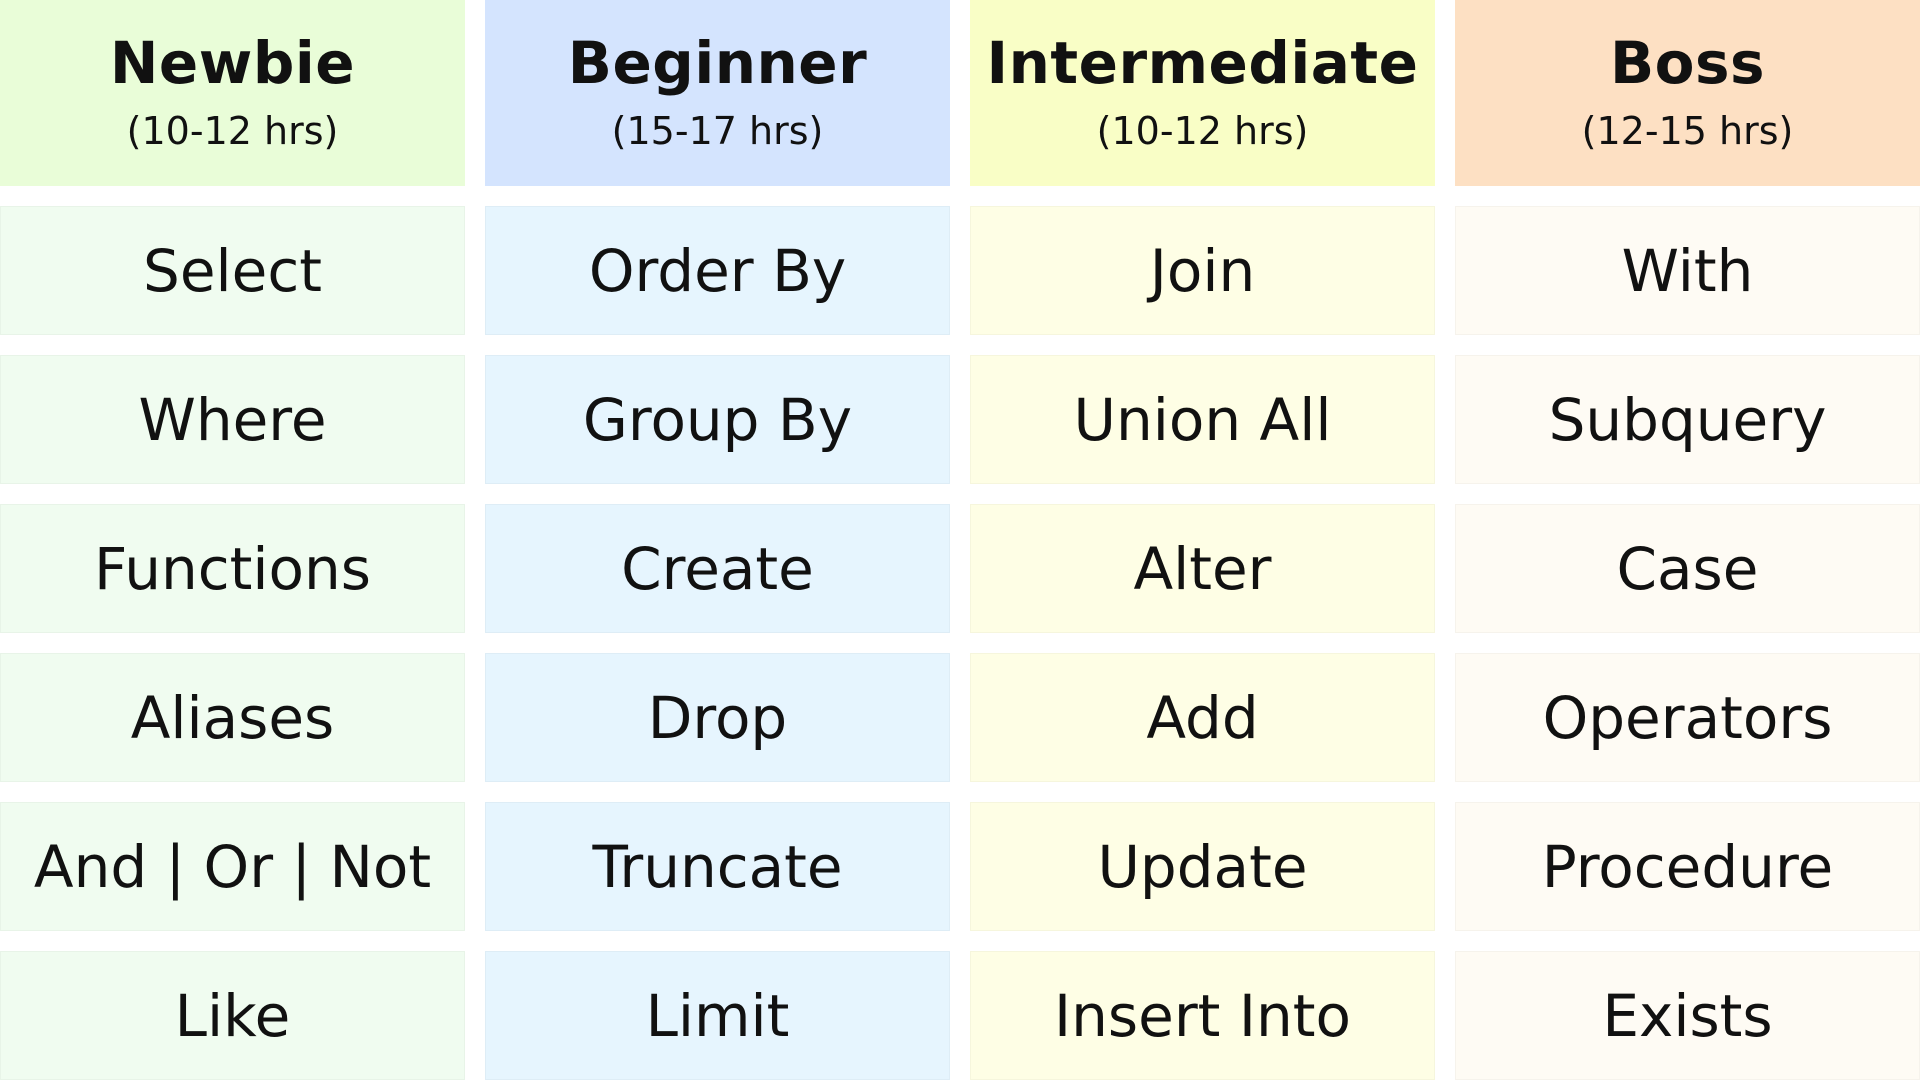  Describe the element at coordinates (232, 866) in the screenshot. I see `topic-cell: And | Or | Not` at that location.